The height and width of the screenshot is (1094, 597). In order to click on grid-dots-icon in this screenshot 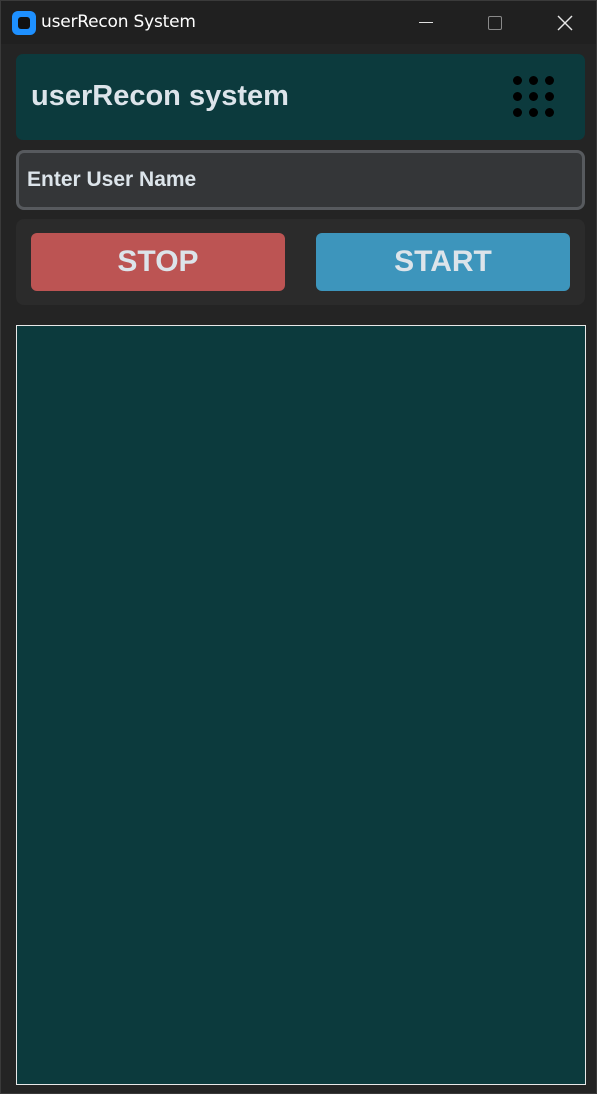, I will do `click(534, 97)`.